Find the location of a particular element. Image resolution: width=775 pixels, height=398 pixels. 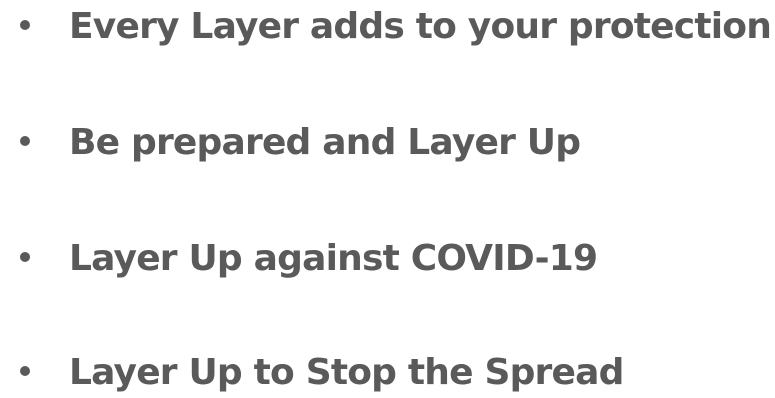

bullet-item: Every Layer adds to your protection is located at coordinates (387, 27).